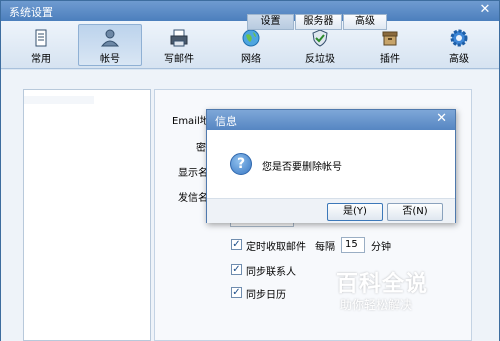 The image size is (500, 341). What do you see at coordinates (31, 12) in the screenshot?
I see `window-title: 系统设置` at bounding box center [31, 12].